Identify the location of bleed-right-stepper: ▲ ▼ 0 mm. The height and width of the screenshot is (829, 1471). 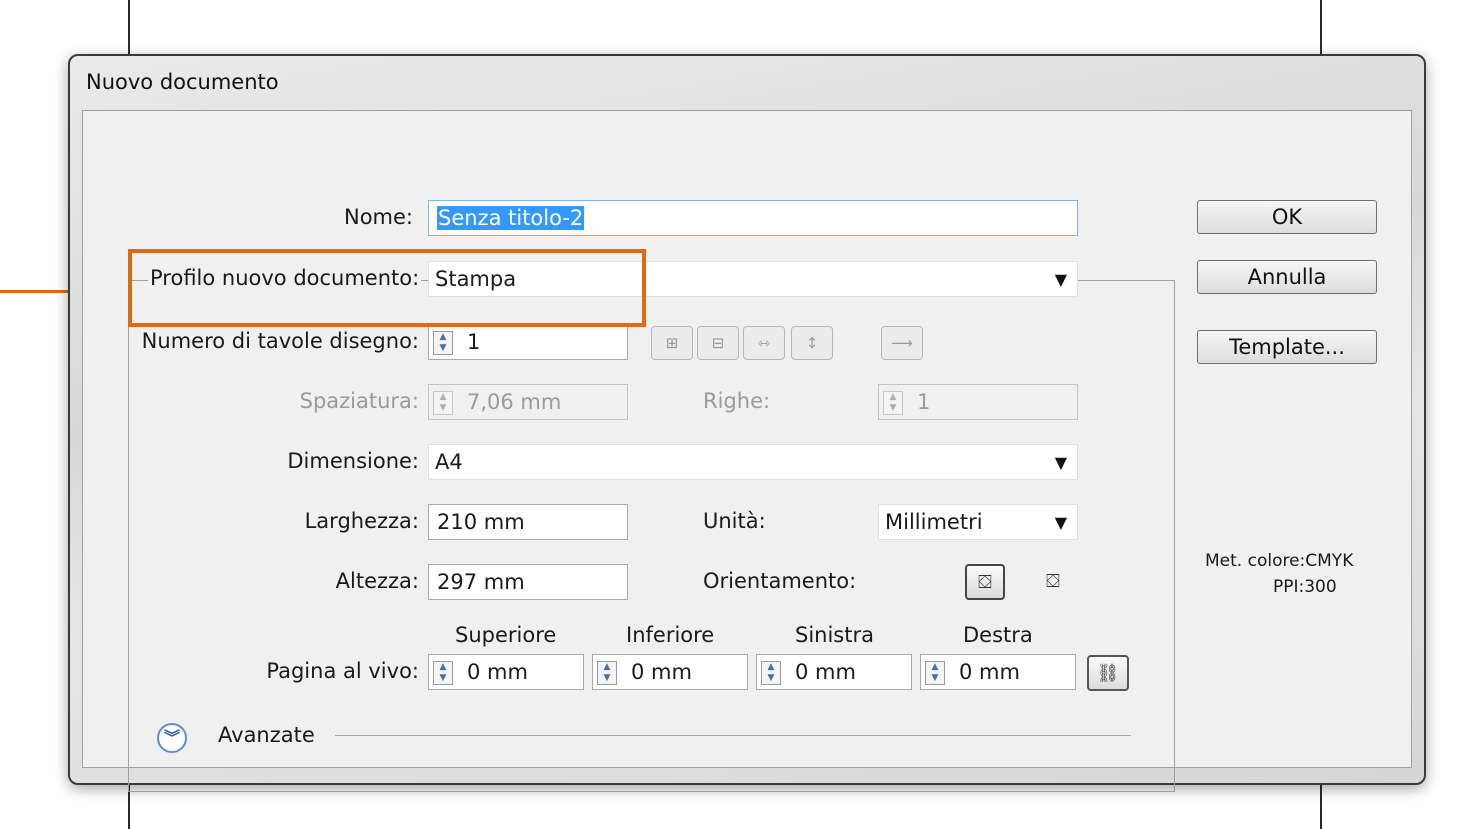
(998, 672).